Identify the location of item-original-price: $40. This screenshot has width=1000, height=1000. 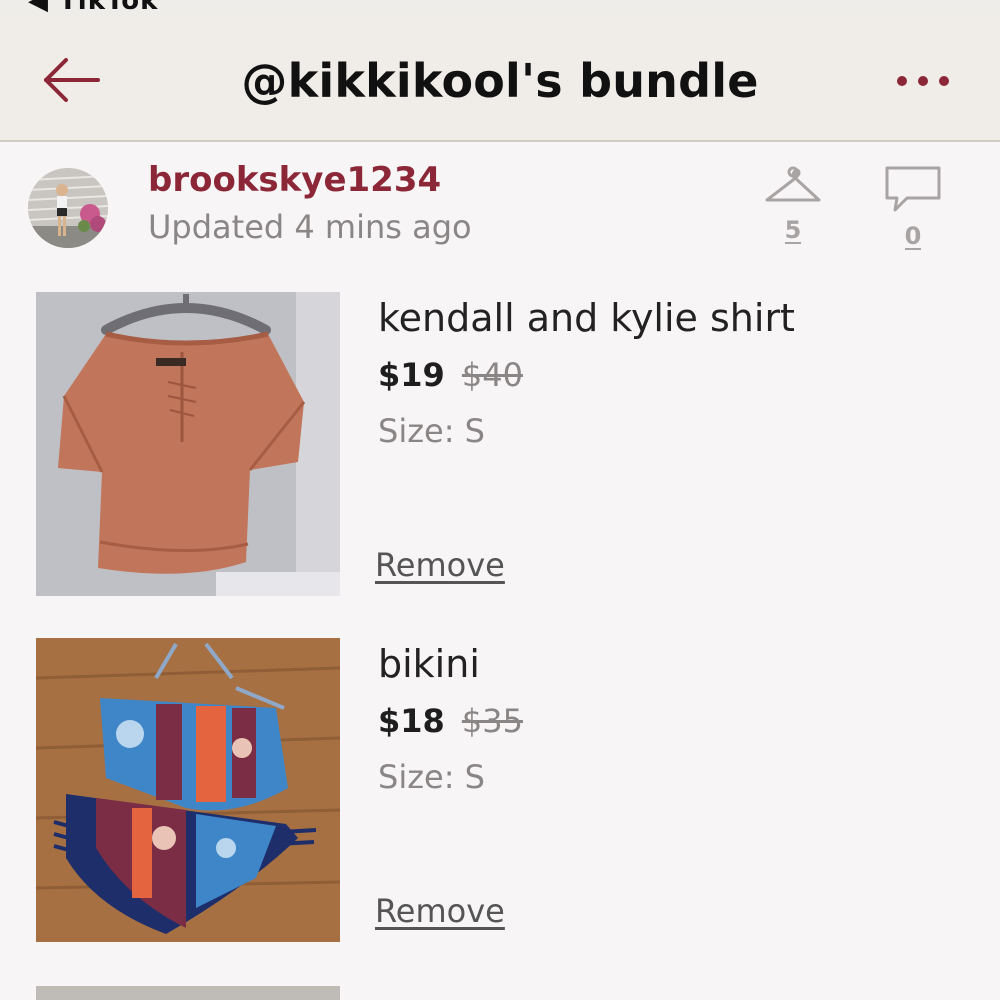
(492, 375).